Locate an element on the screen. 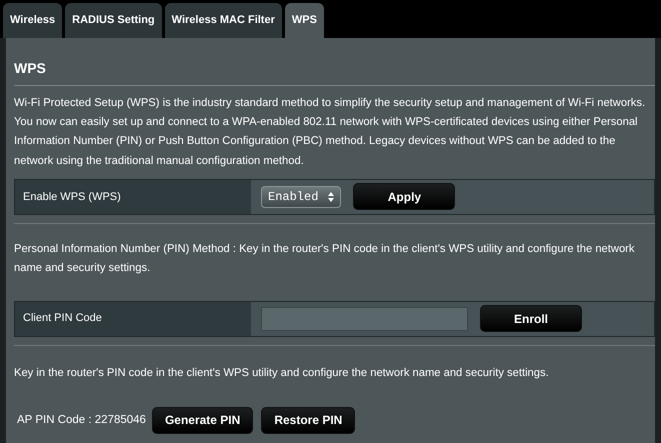  generate-pin-button: Generate PIN is located at coordinates (203, 420).